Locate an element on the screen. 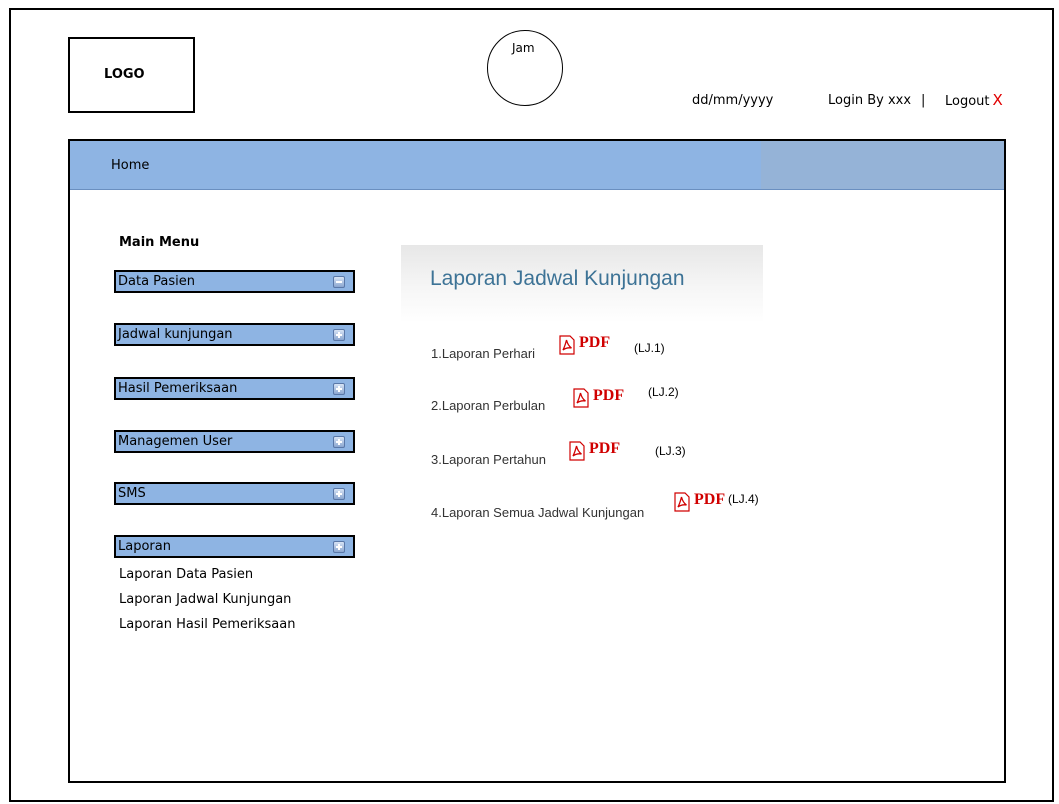  menu-item-laporan: Laporan is located at coordinates (234, 546).